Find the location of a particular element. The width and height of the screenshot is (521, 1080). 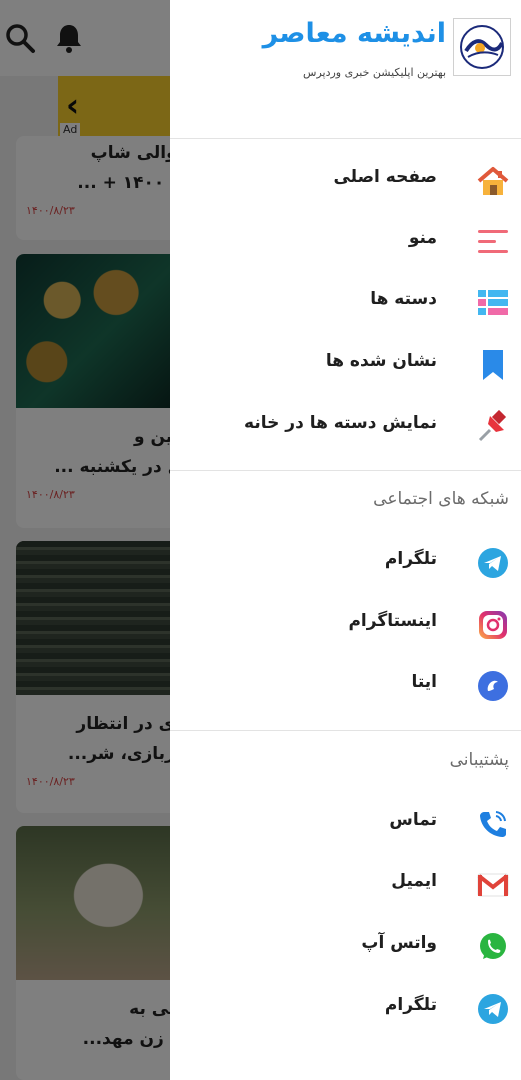

menu-item-label: نشان شده ها is located at coordinates (381, 361).